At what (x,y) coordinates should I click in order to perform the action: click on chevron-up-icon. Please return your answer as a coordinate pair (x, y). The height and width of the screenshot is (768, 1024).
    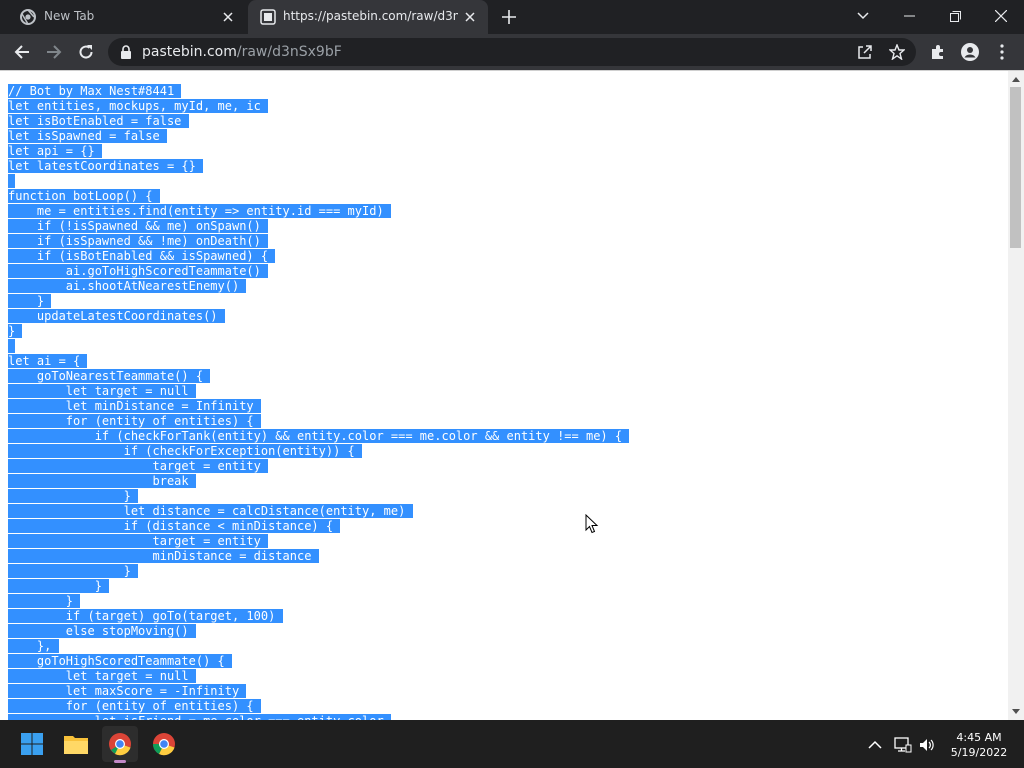
    Looking at the image, I should click on (875, 745).